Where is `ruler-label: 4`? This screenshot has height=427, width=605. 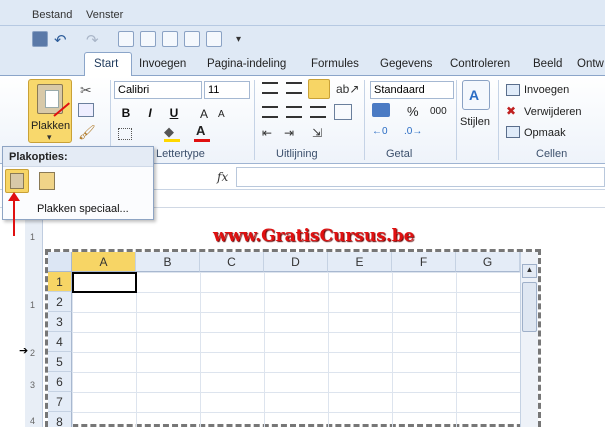 ruler-label: 4 is located at coordinates (33, 421).